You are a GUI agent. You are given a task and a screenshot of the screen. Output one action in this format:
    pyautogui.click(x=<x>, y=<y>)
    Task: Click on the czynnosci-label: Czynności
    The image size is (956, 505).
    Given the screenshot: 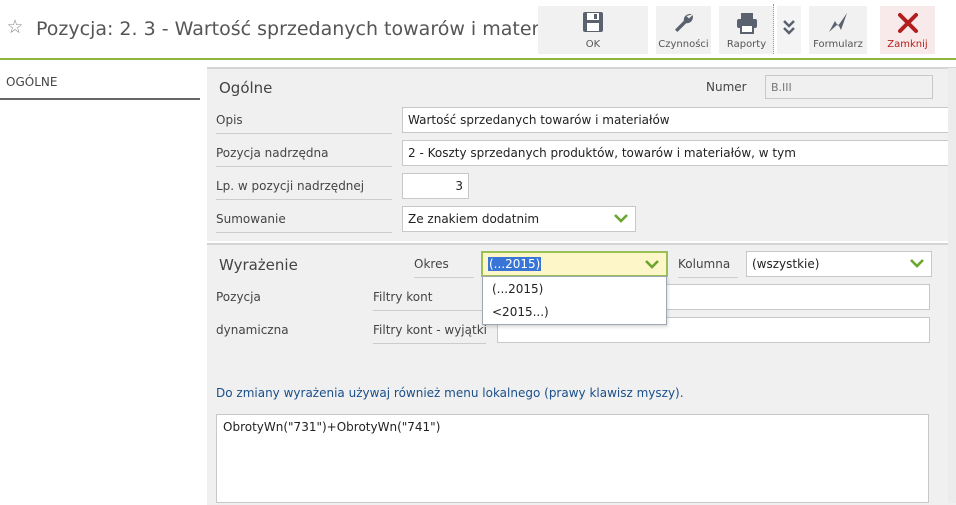 What is the action you would take?
    pyautogui.click(x=683, y=44)
    